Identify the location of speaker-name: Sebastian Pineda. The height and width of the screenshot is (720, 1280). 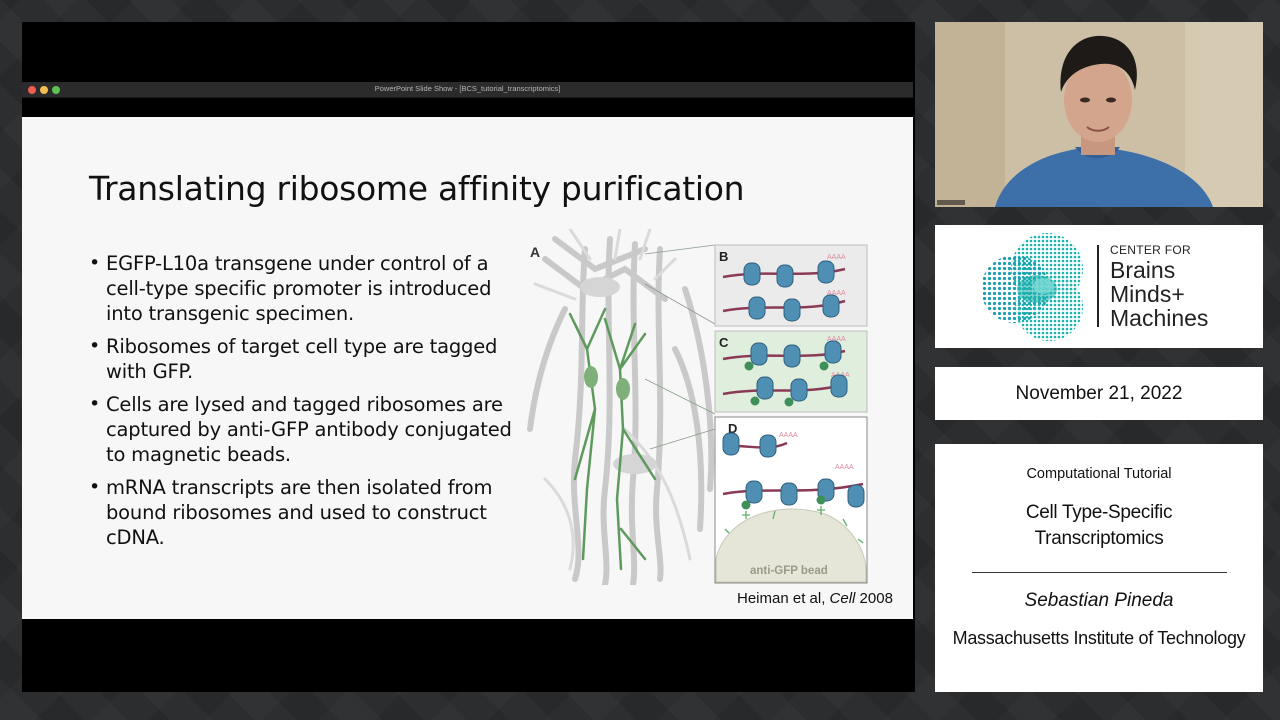
(1099, 600).